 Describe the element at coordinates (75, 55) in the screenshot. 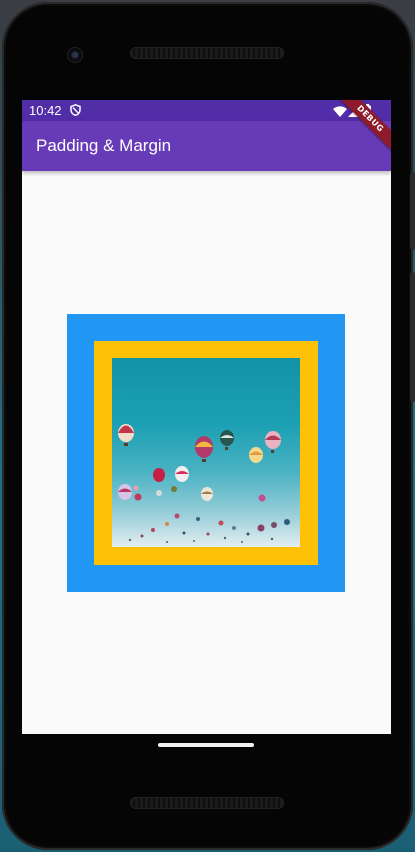

I see `front-camera` at that location.